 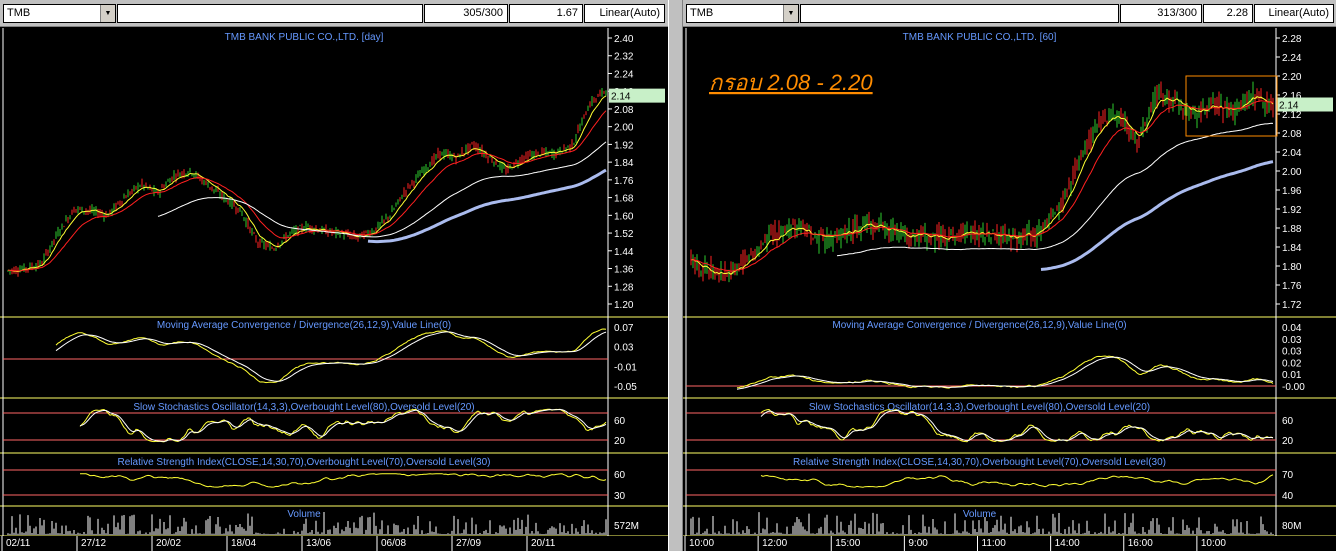 I want to click on price-tick-label: 2.40, so click(x=624, y=39).